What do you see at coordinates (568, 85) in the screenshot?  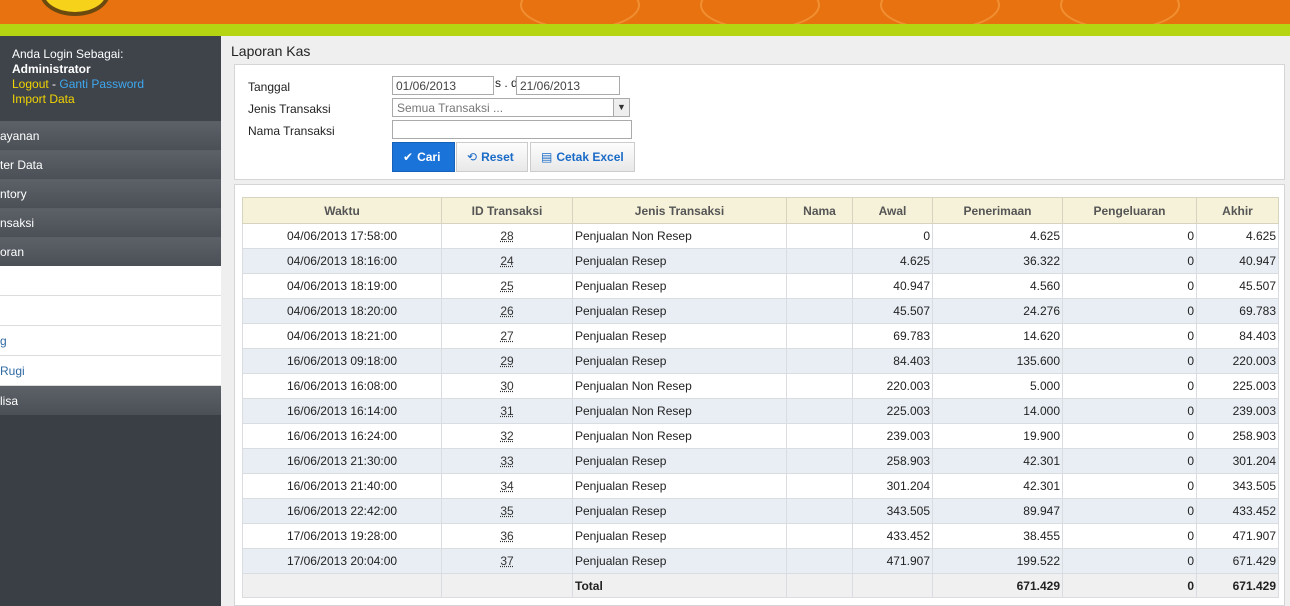 I see `date-to-input` at bounding box center [568, 85].